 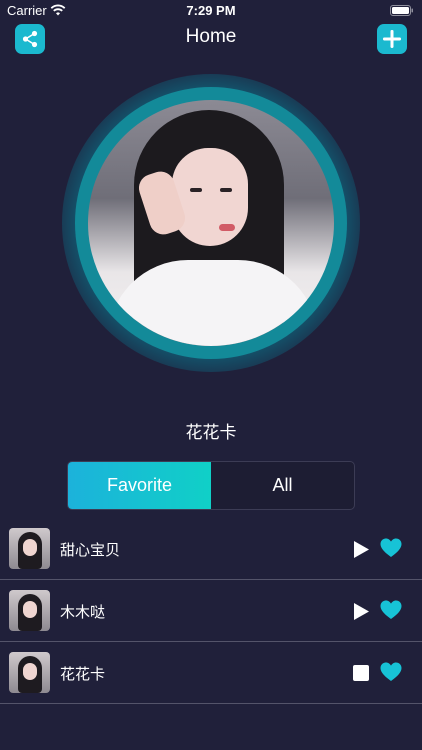 What do you see at coordinates (226, 190) in the screenshot?
I see `photo-eye-right` at bounding box center [226, 190].